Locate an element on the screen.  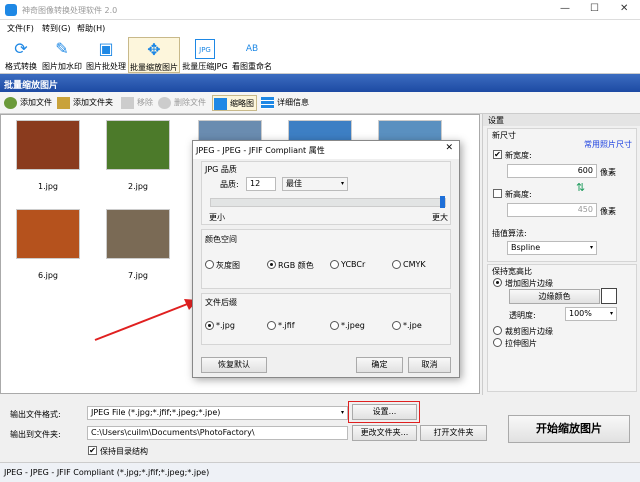
unit-label: 像素 is located at coordinates (608, 172).